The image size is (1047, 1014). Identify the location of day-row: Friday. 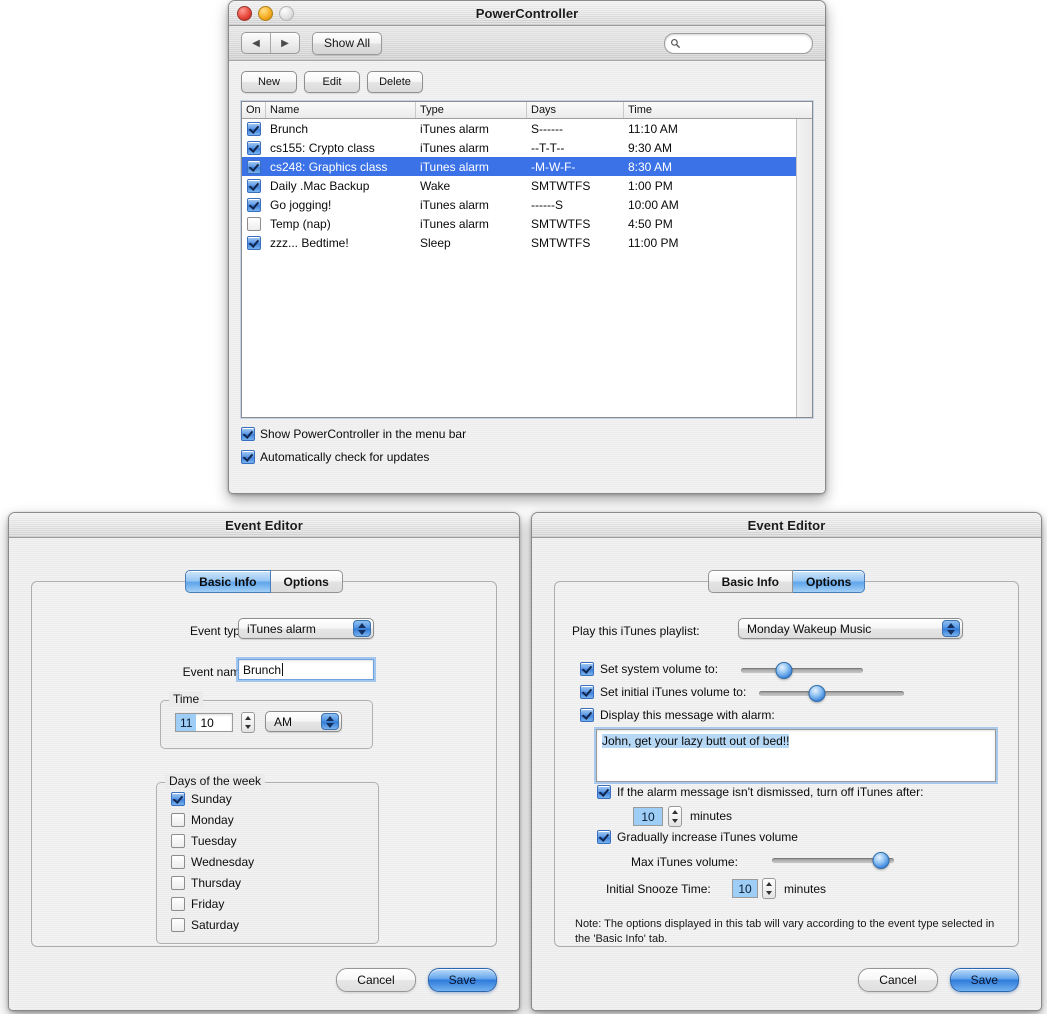
(212, 904).